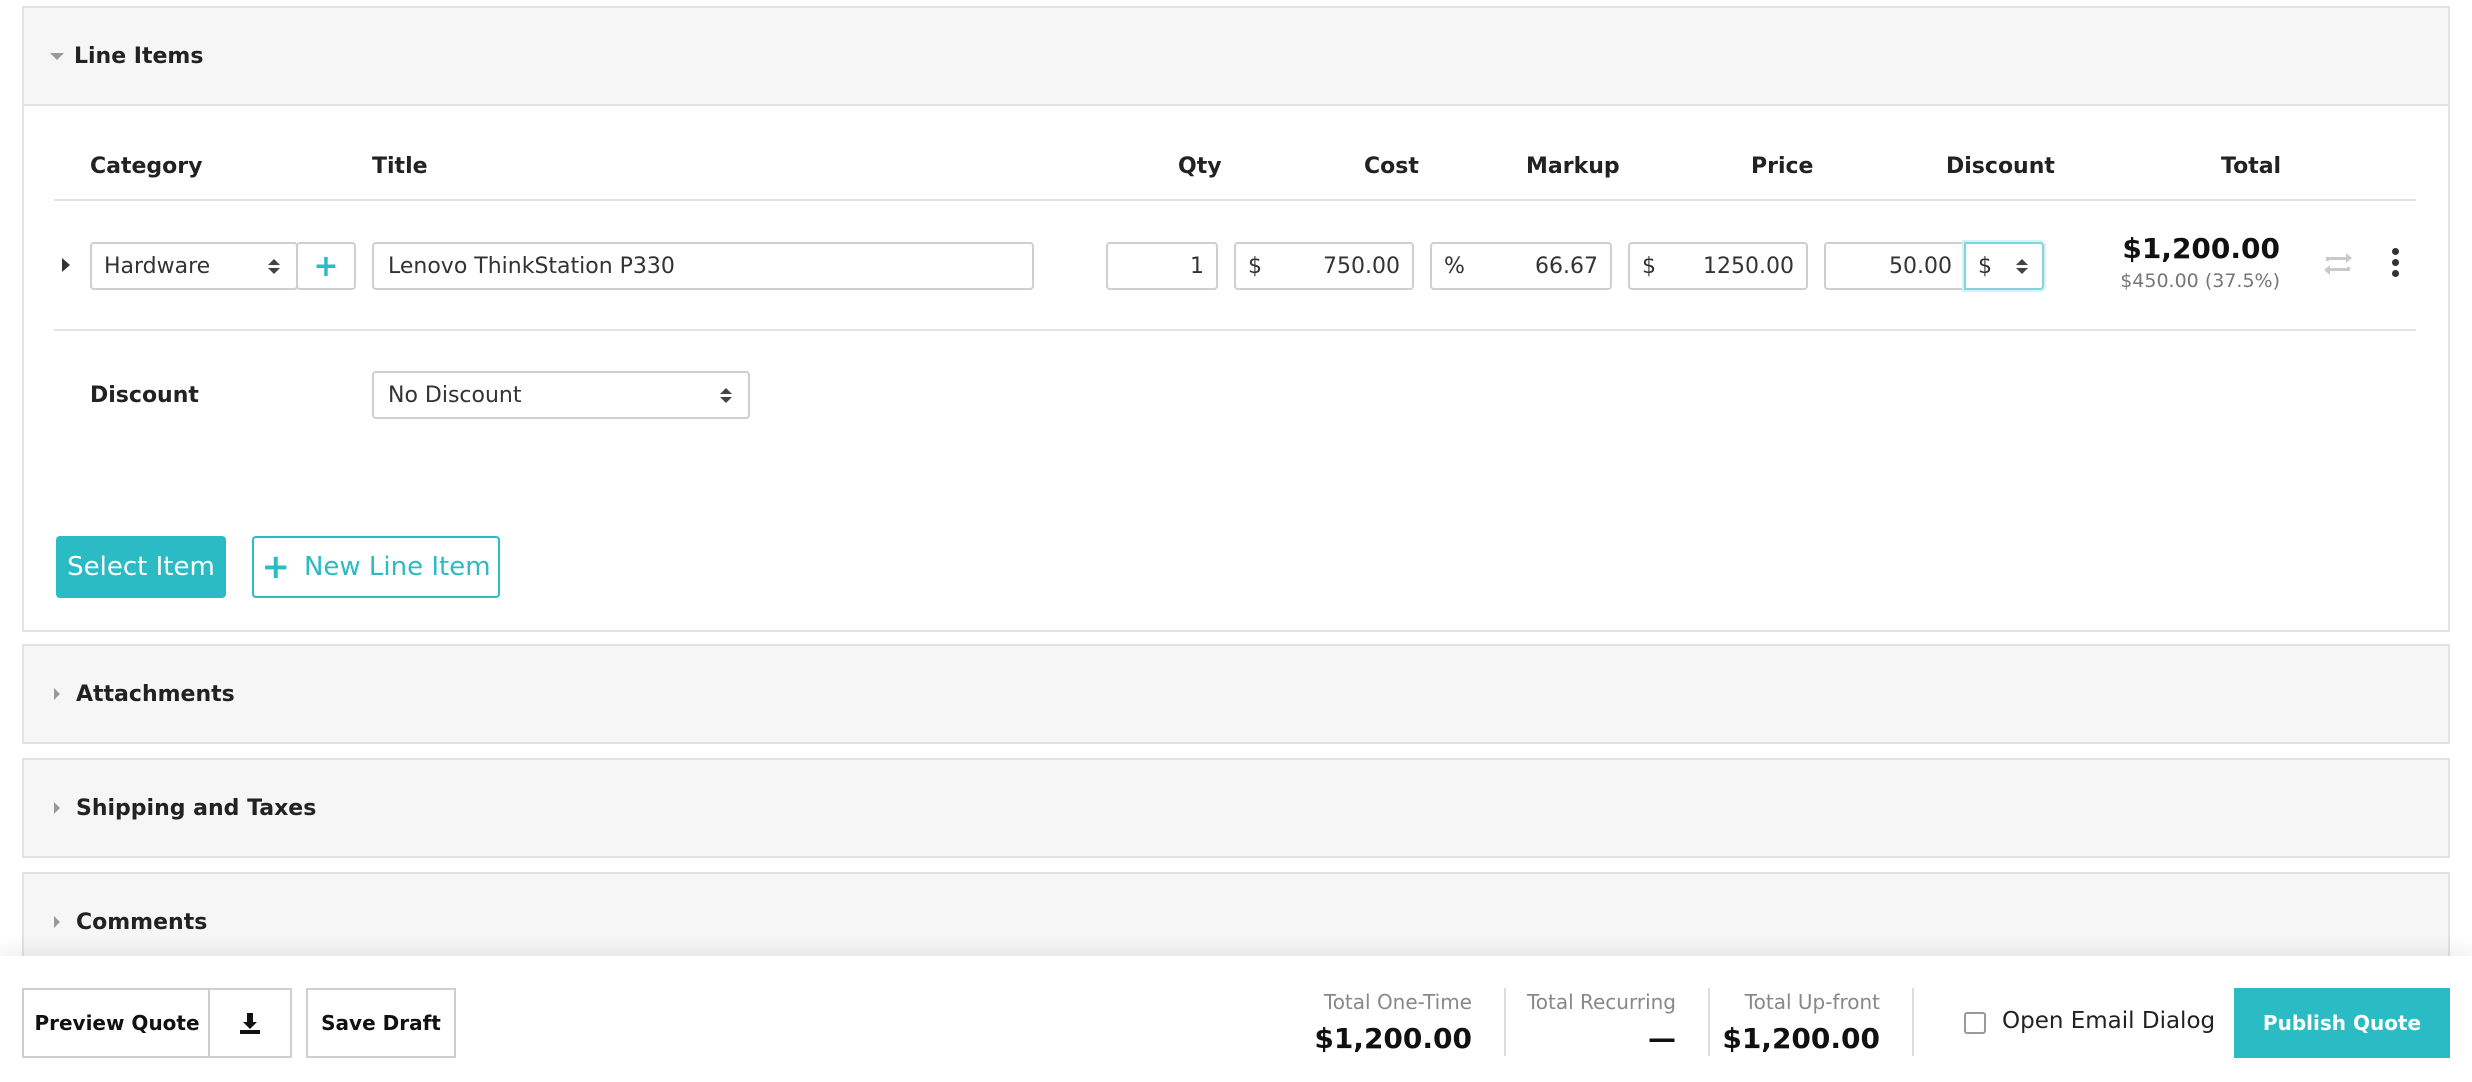  Describe the element at coordinates (1255, 266) in the screenshot. I see `cost-prefix: $` at that location.